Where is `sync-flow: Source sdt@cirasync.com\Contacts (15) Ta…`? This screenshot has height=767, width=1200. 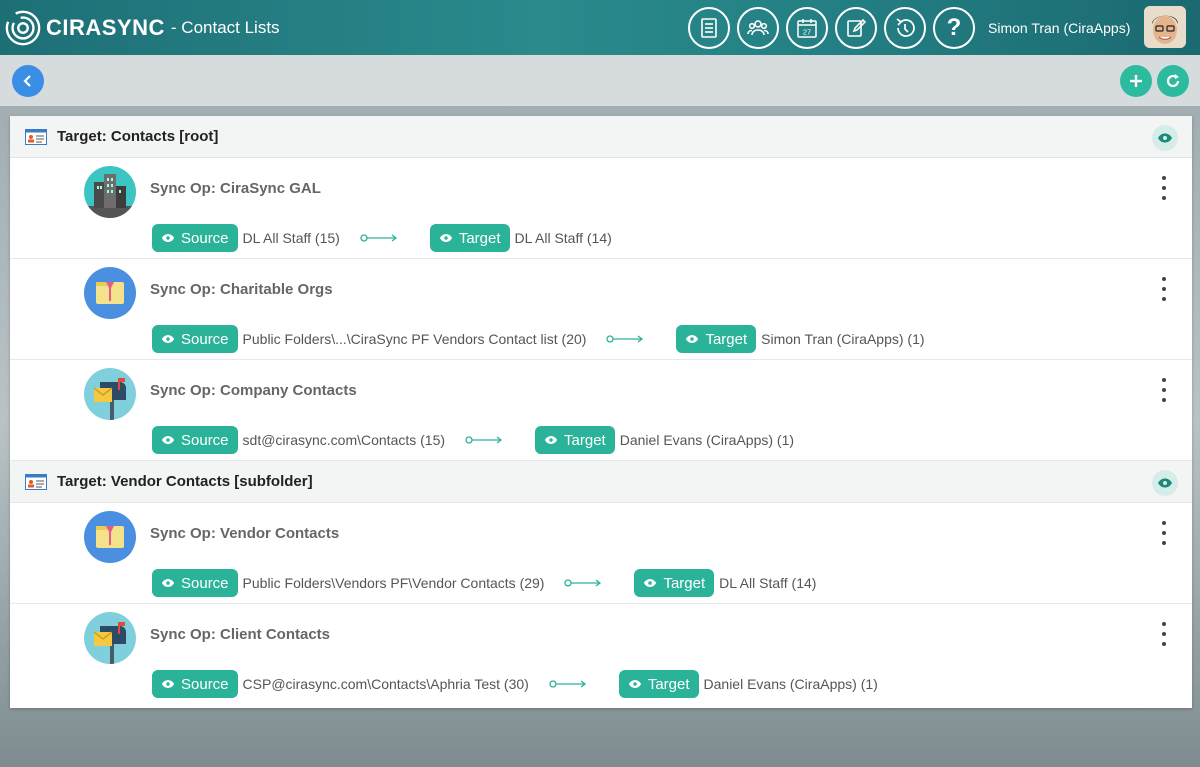 sync-flow: Source sdt@cirasync.com\Contacts (15) Ta… is located at coordinates (473, 440).